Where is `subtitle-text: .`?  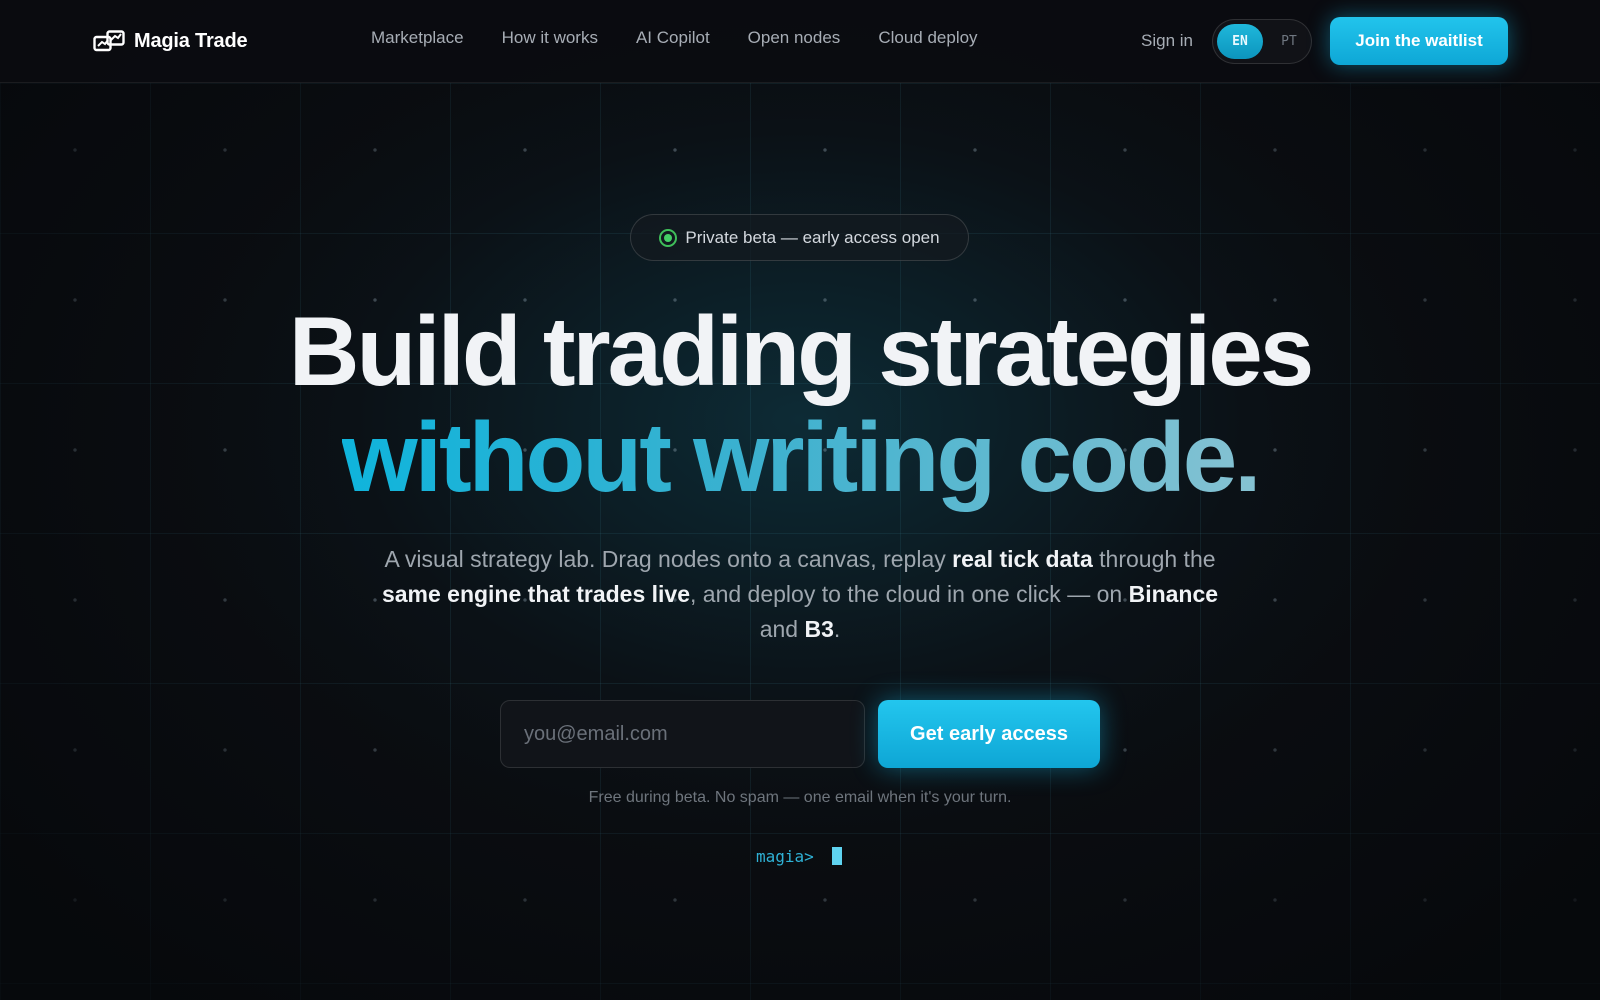
subtitle-text: . is located at coordinates (837, 629).